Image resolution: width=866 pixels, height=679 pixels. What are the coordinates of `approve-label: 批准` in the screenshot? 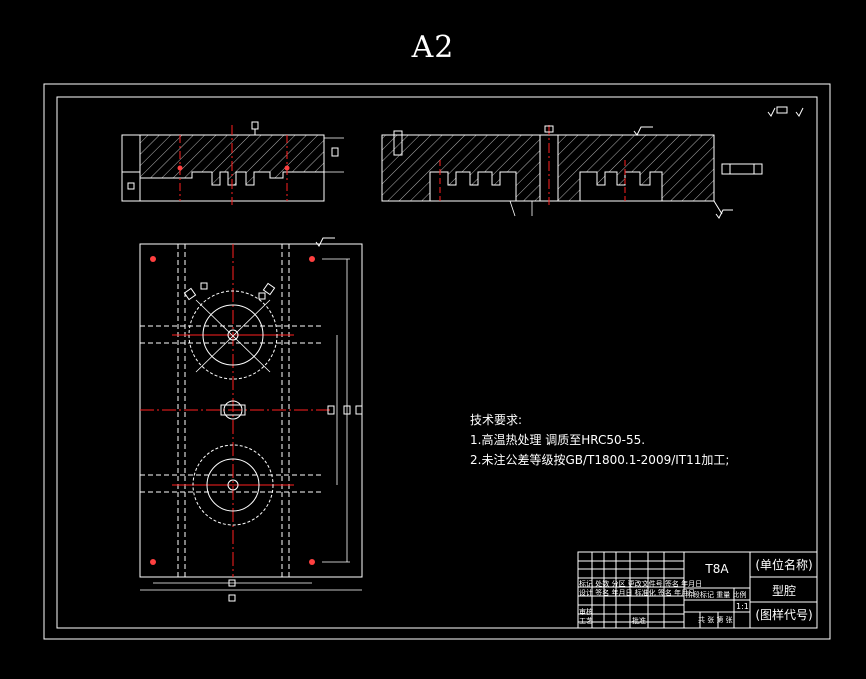 It's located at (639, 621).